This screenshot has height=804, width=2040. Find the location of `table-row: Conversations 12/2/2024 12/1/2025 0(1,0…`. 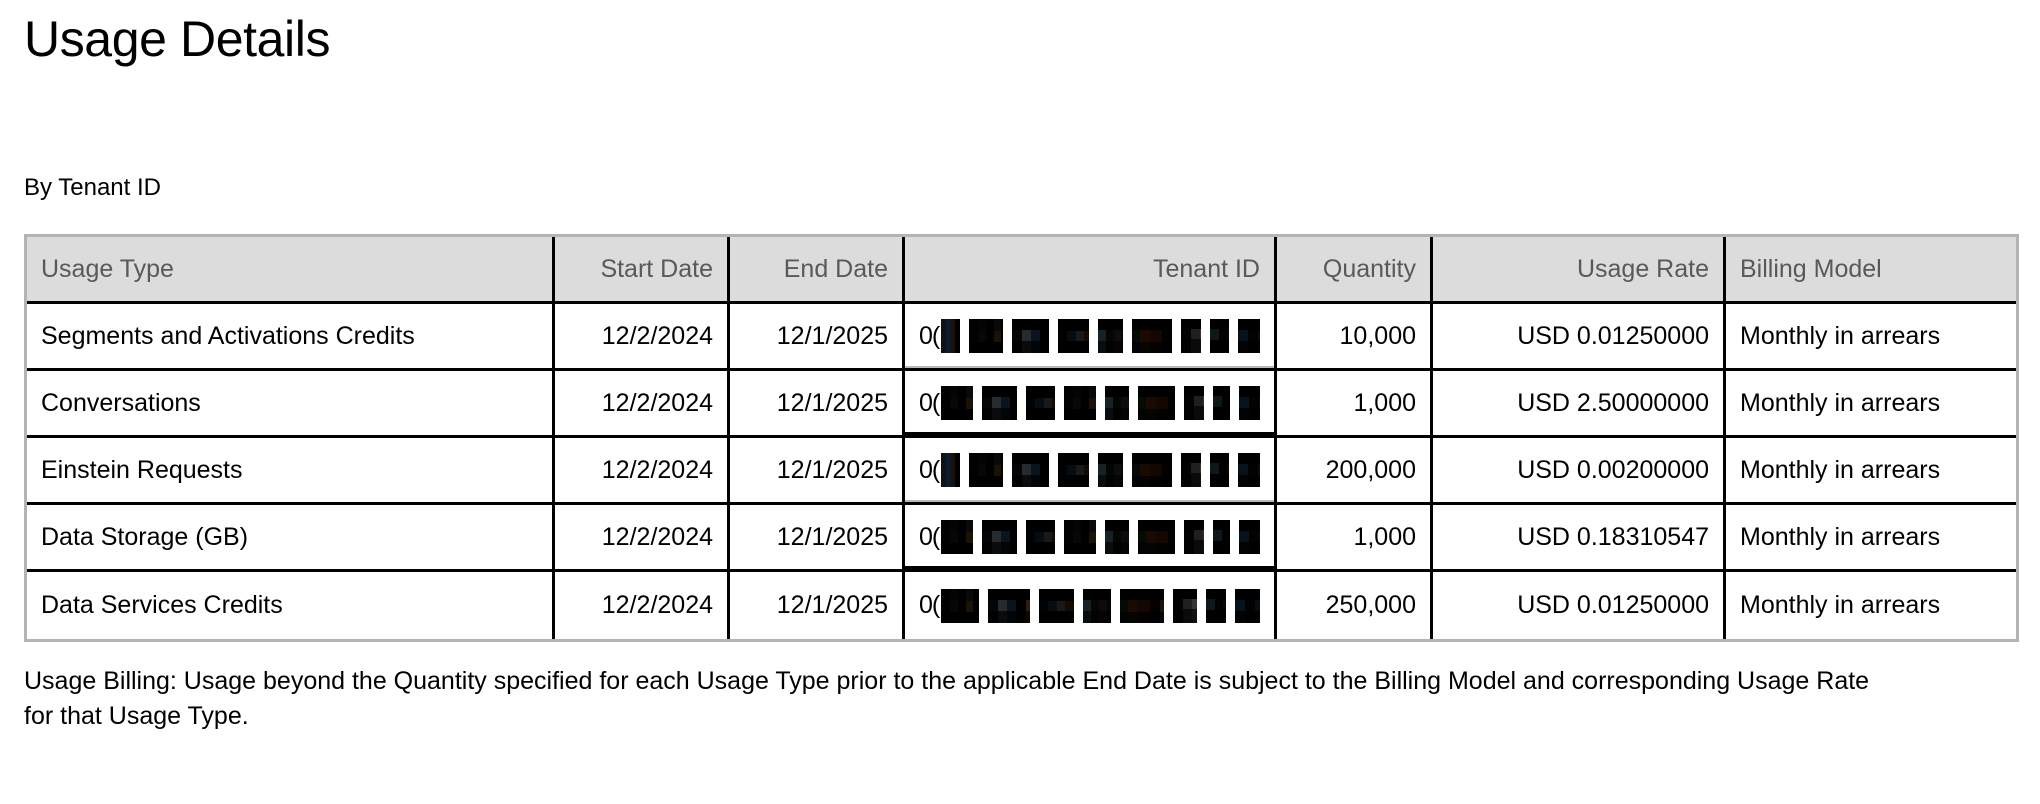

table-row: Conversations 12/2/2024 12/1/2025 0(1,0… is located at coordinates (1021, 404).